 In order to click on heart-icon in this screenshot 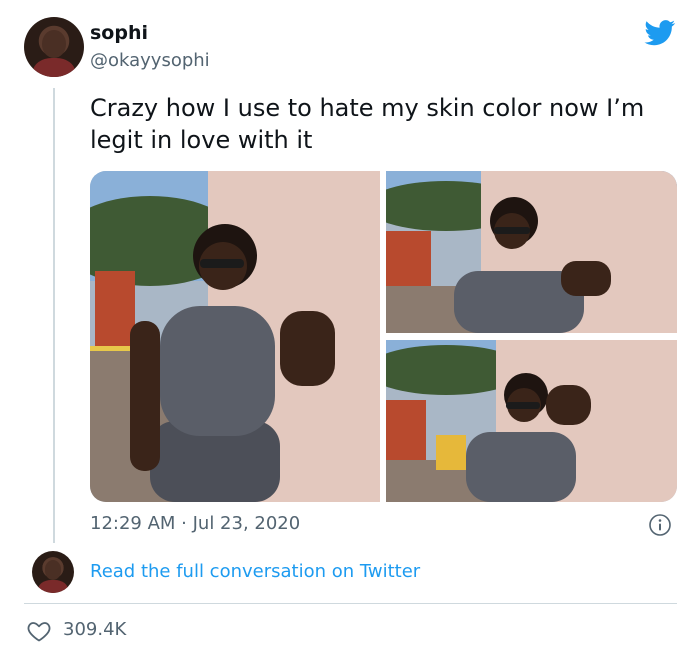, I will do `click(39, 631)`.